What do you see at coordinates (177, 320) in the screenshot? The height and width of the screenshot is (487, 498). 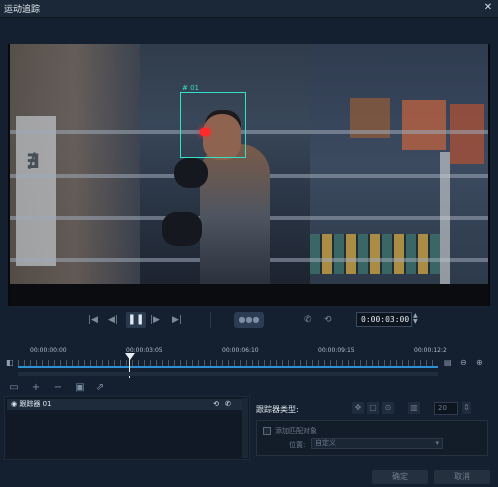 I see `go-to-end-icon: ▶|` at bounding box center [177, 320].